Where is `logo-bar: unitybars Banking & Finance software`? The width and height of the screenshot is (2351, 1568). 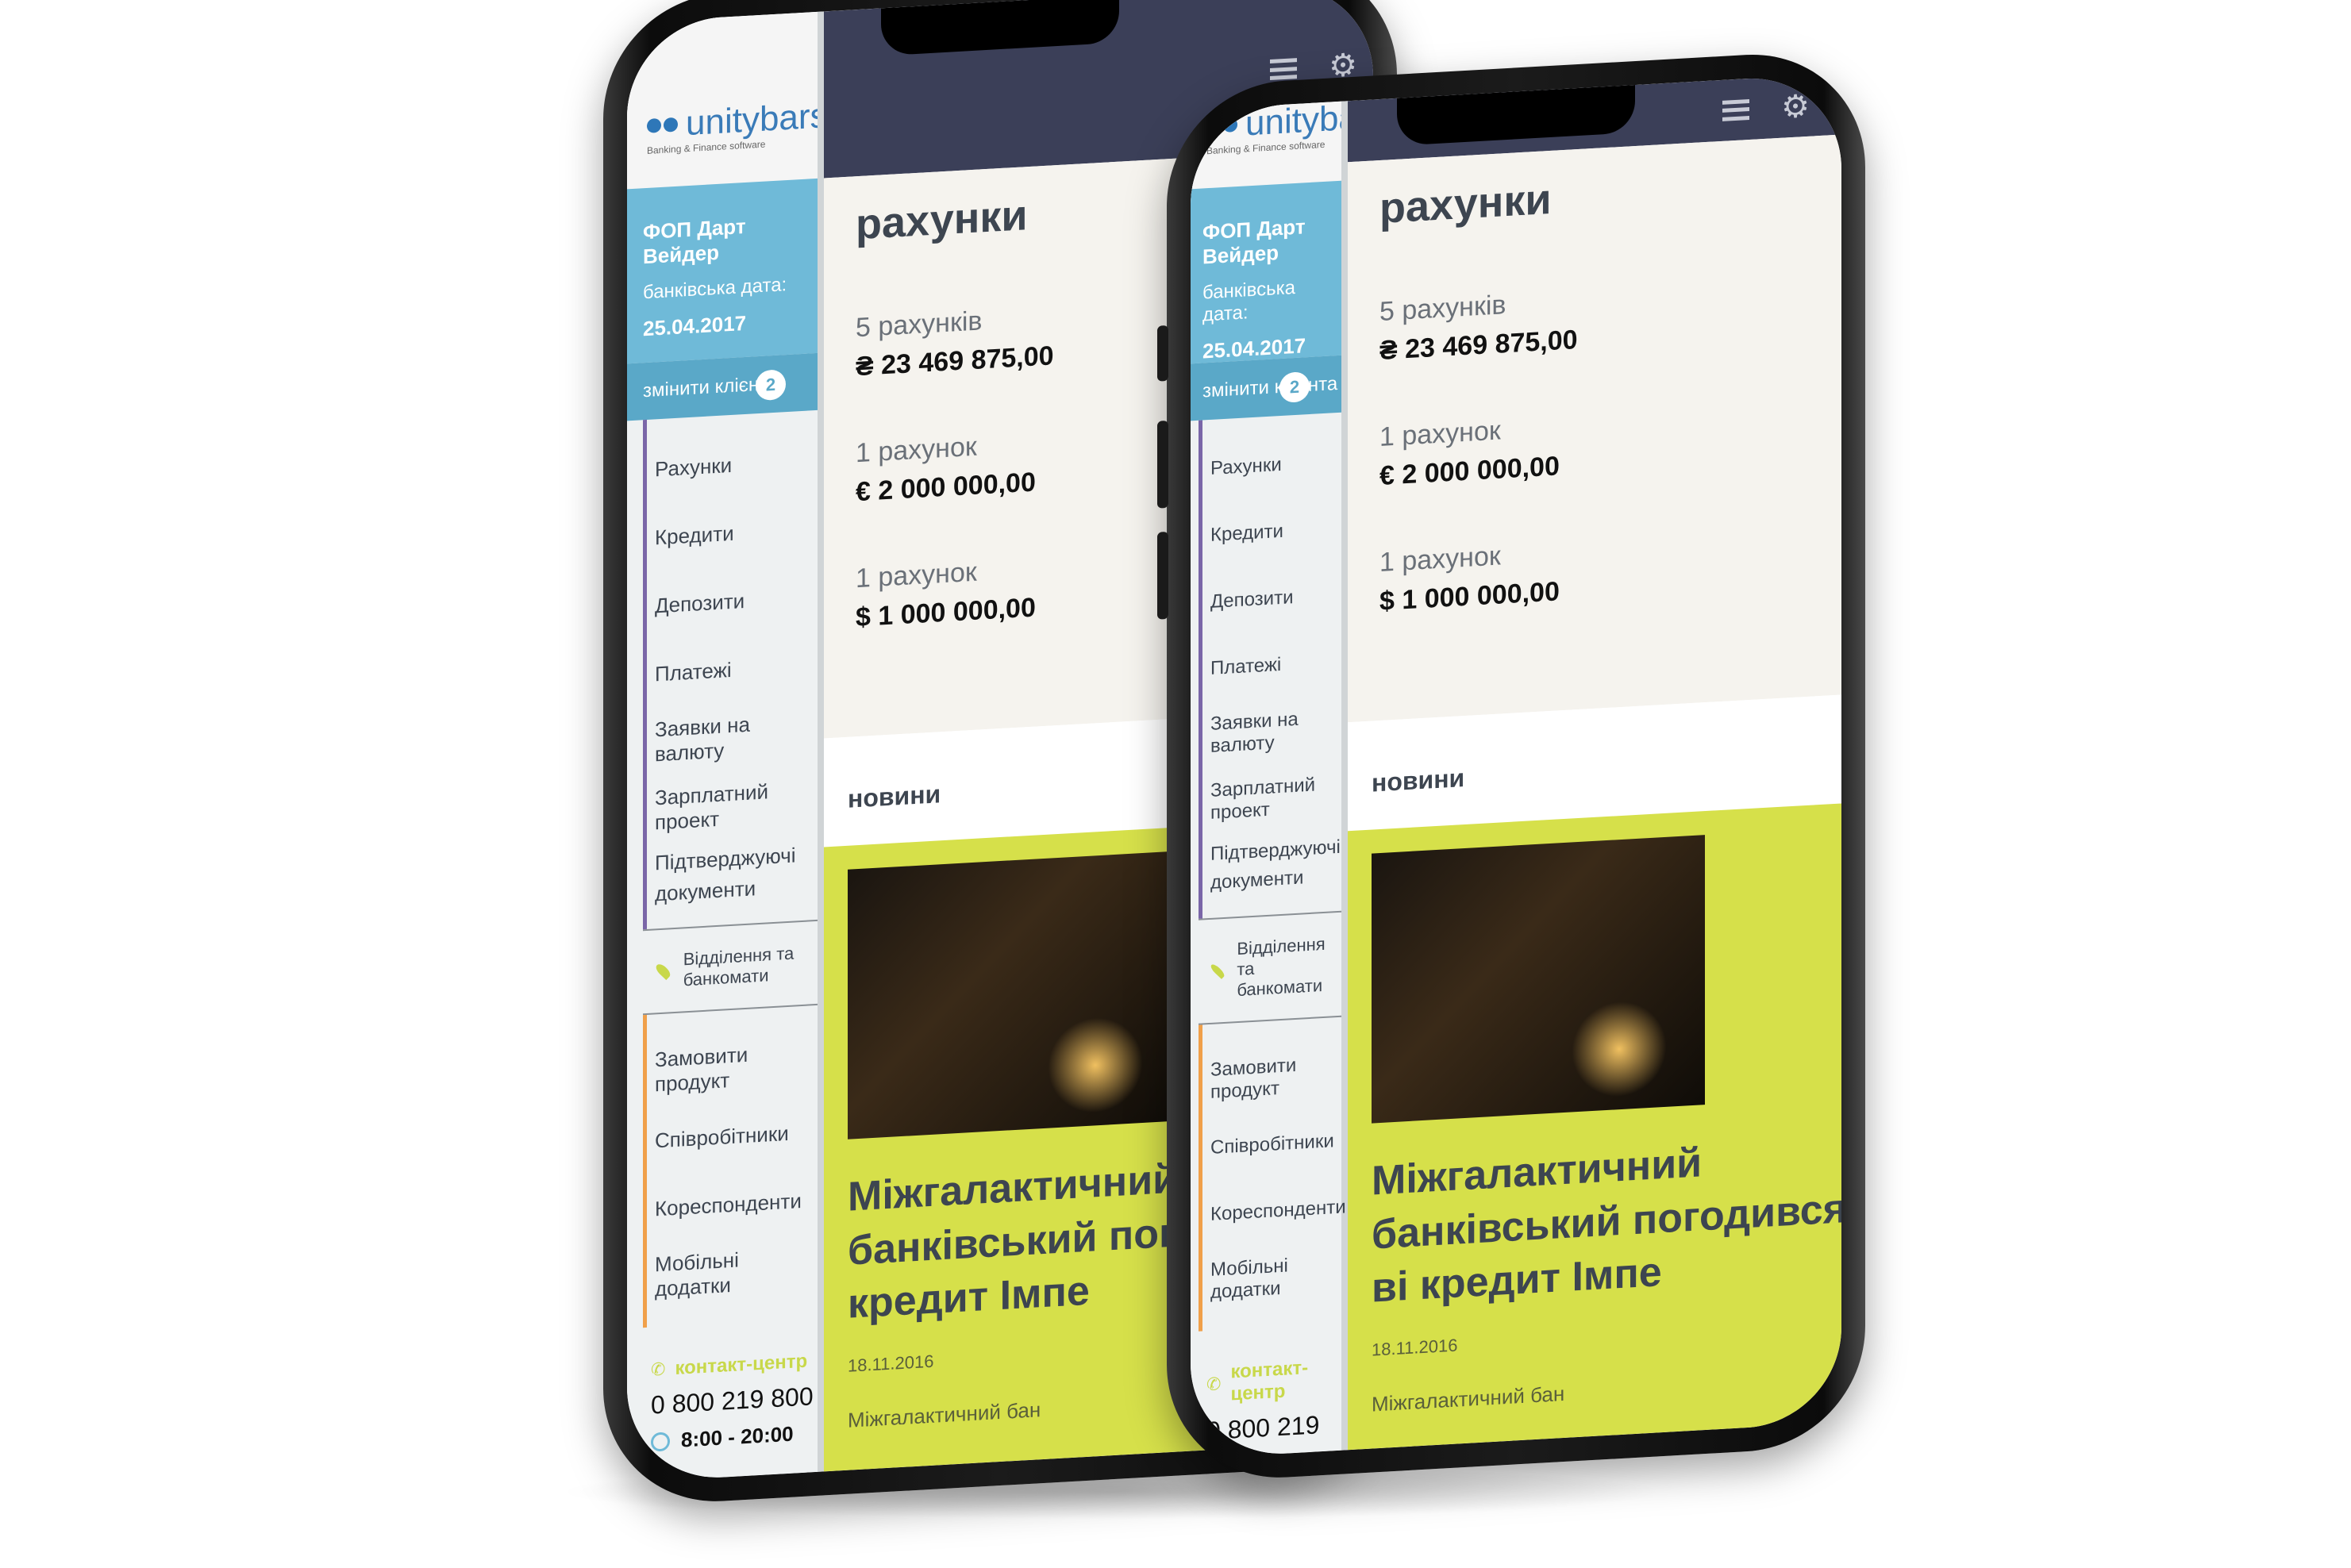
logo-bar: unitybars Banking & Finance software is located at coordinates (727, 107).